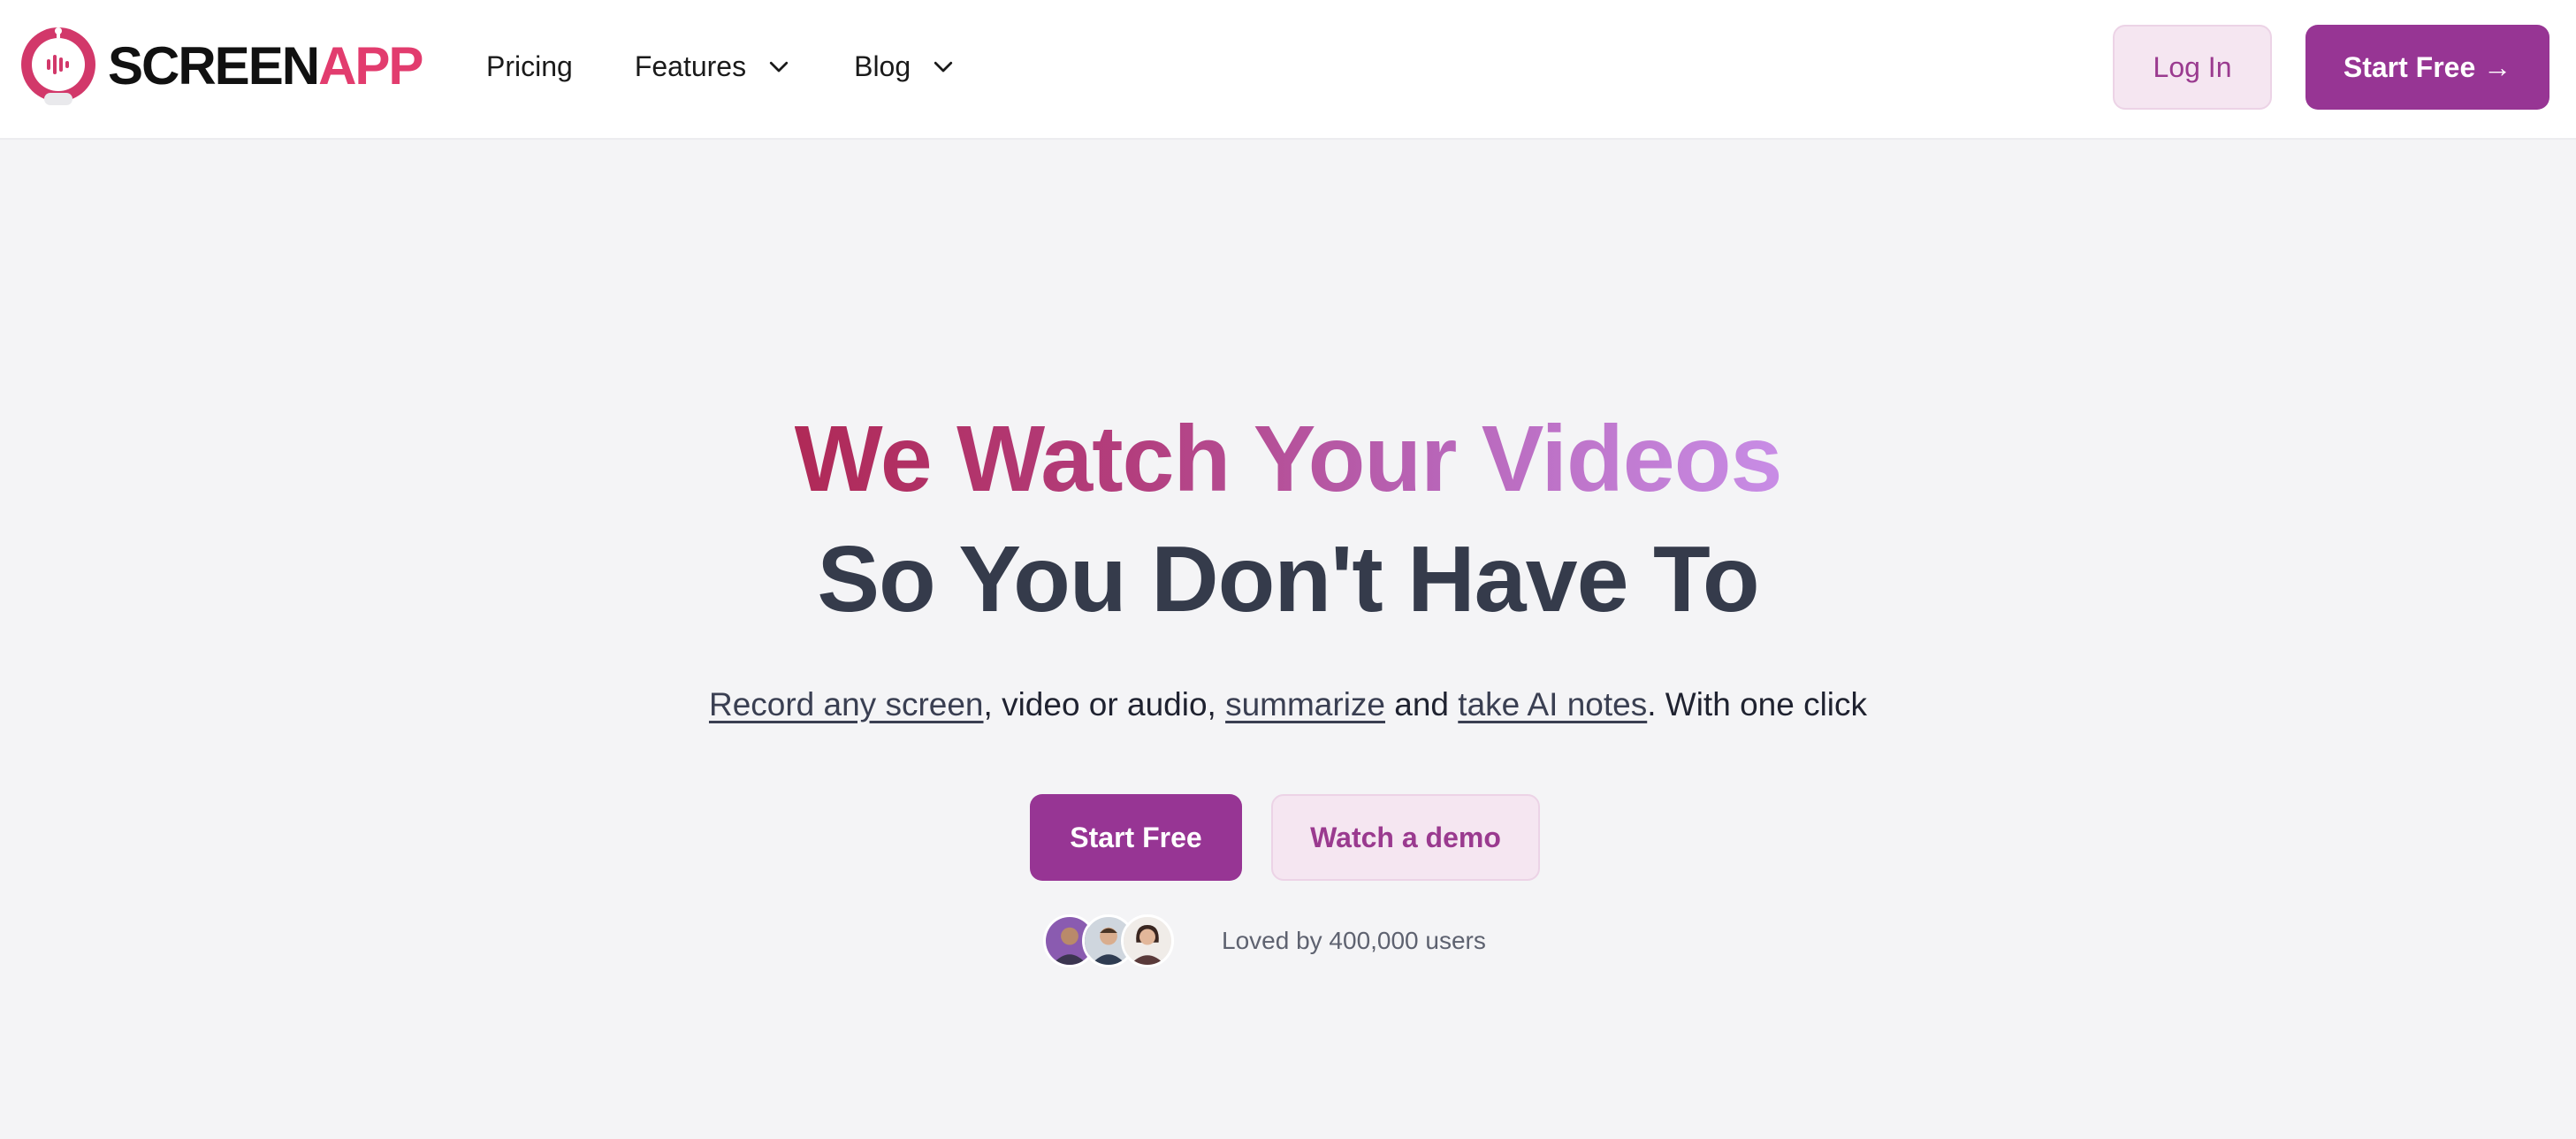 The image size is (2576, 1139). I want to click on hero-title-gradient-text: We Watch Your Videos, so click(1288, 459).